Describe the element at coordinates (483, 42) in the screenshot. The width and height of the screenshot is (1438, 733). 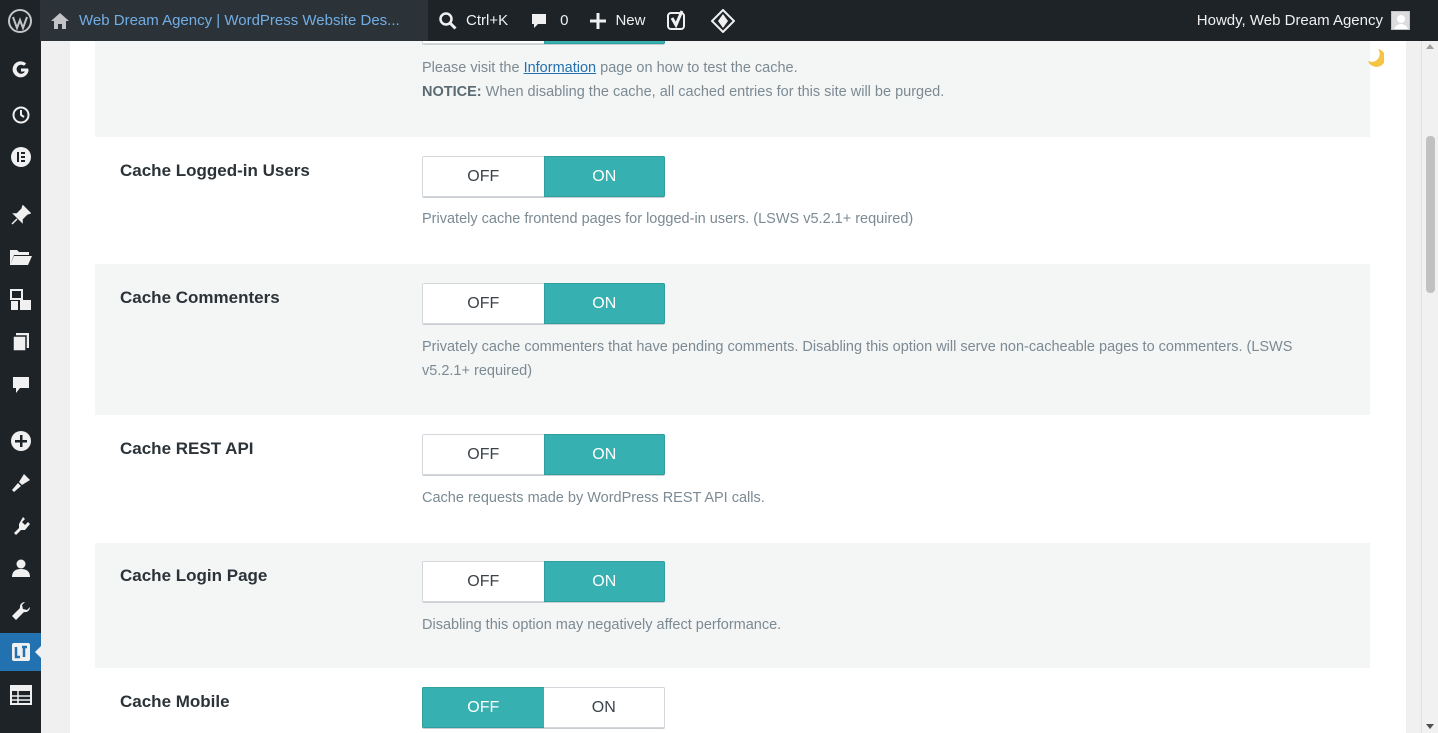
I see `toggle-off-option` at that location.